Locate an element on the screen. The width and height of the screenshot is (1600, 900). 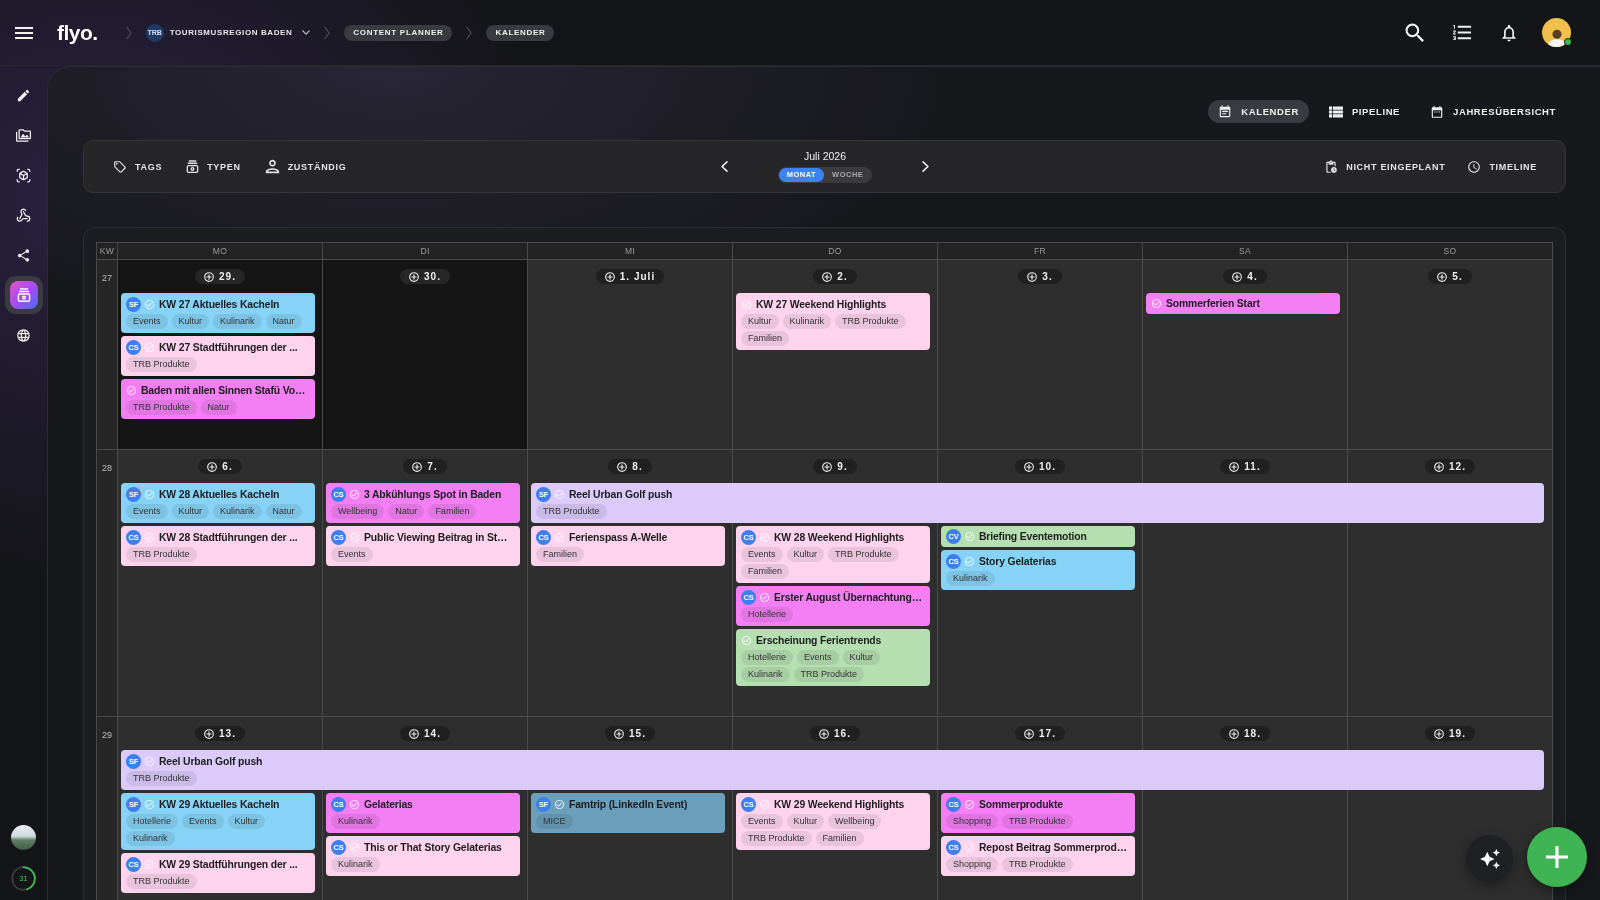
event-title: KW 29 Aktuelles Kacheln is located at coordinates (219, 804).